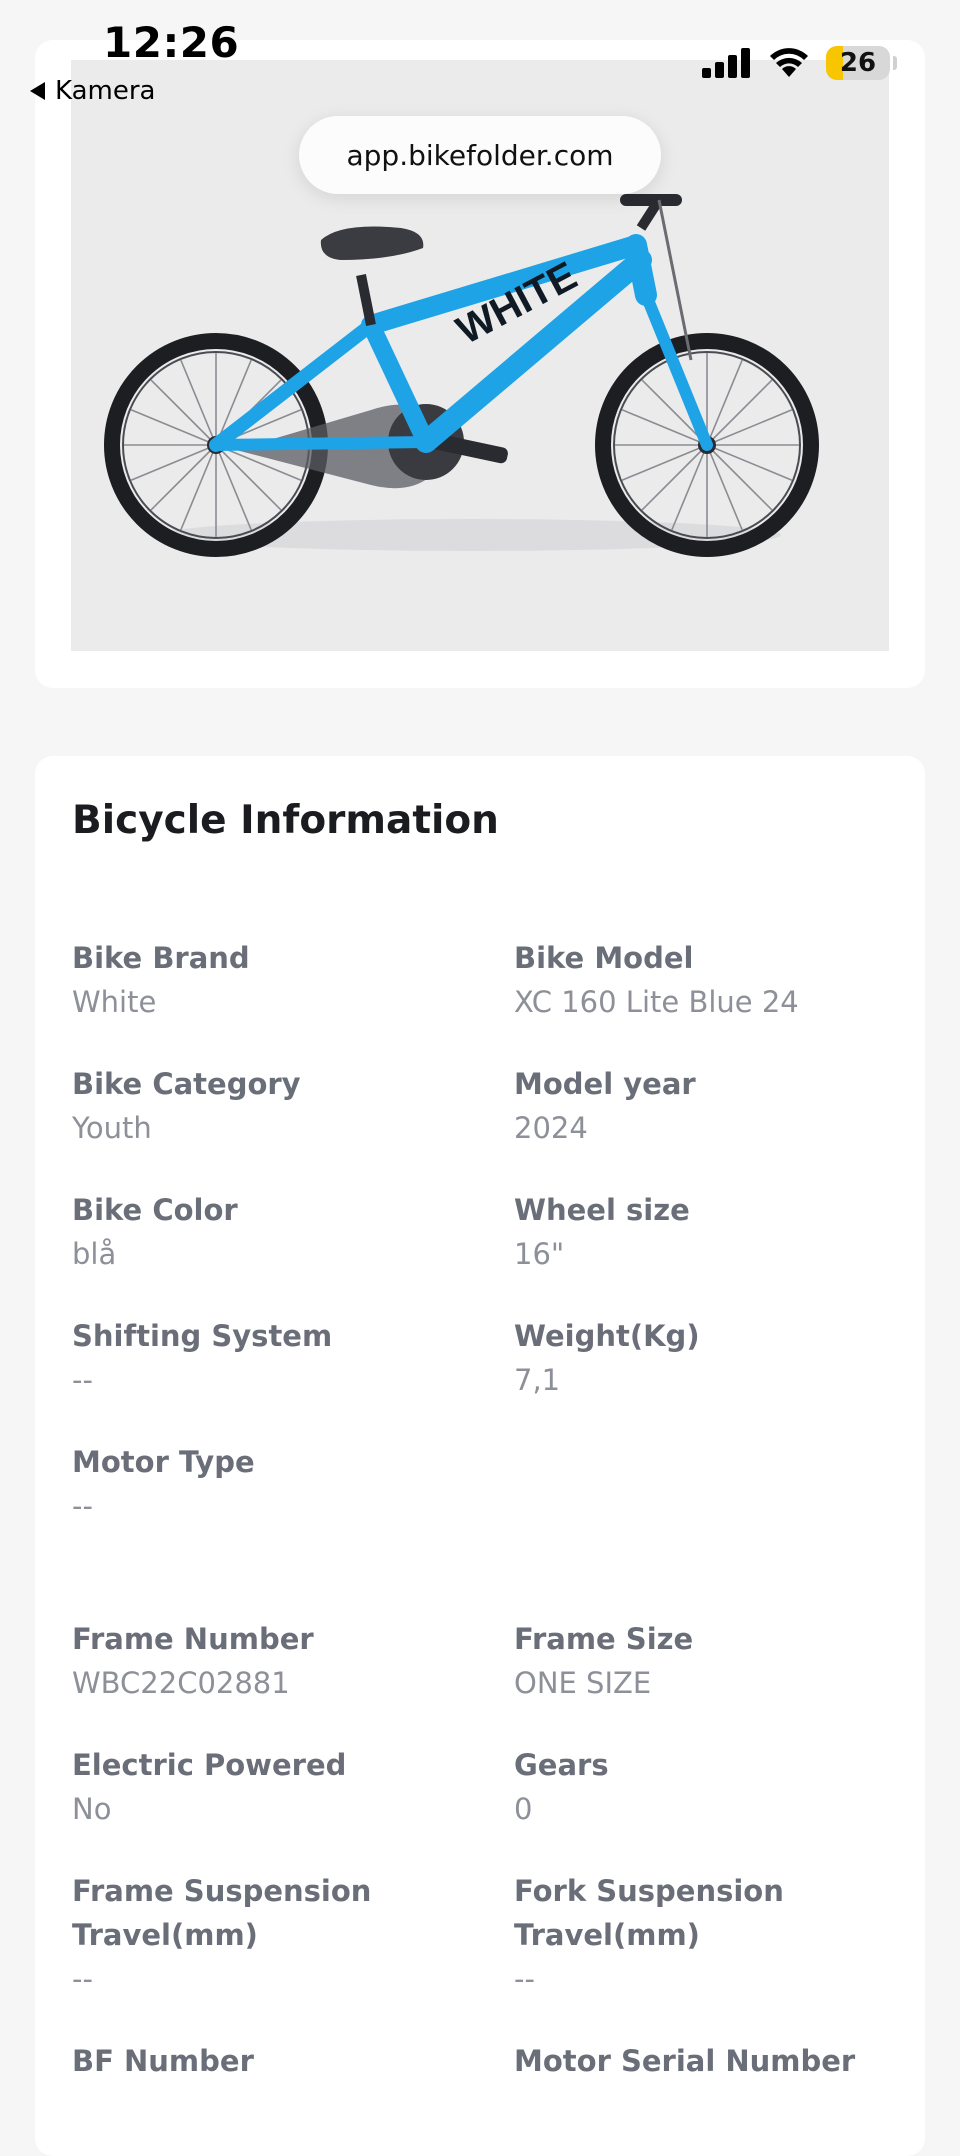  I want to click on field-label: Bike Model, so click(604, 958).